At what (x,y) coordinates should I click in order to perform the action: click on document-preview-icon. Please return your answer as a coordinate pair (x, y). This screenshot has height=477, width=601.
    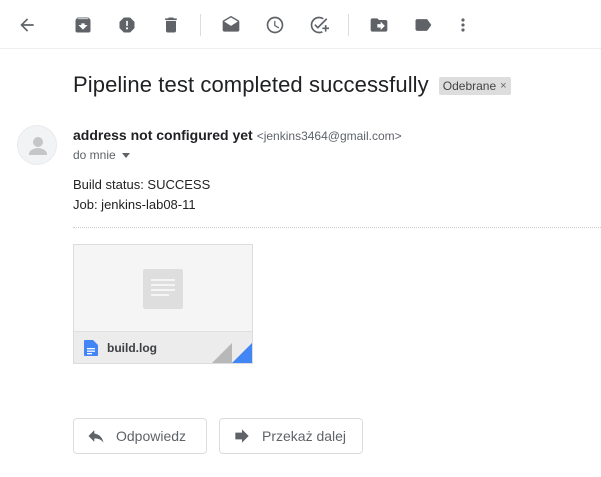
    Looking at the image, I should click on (163, 289).